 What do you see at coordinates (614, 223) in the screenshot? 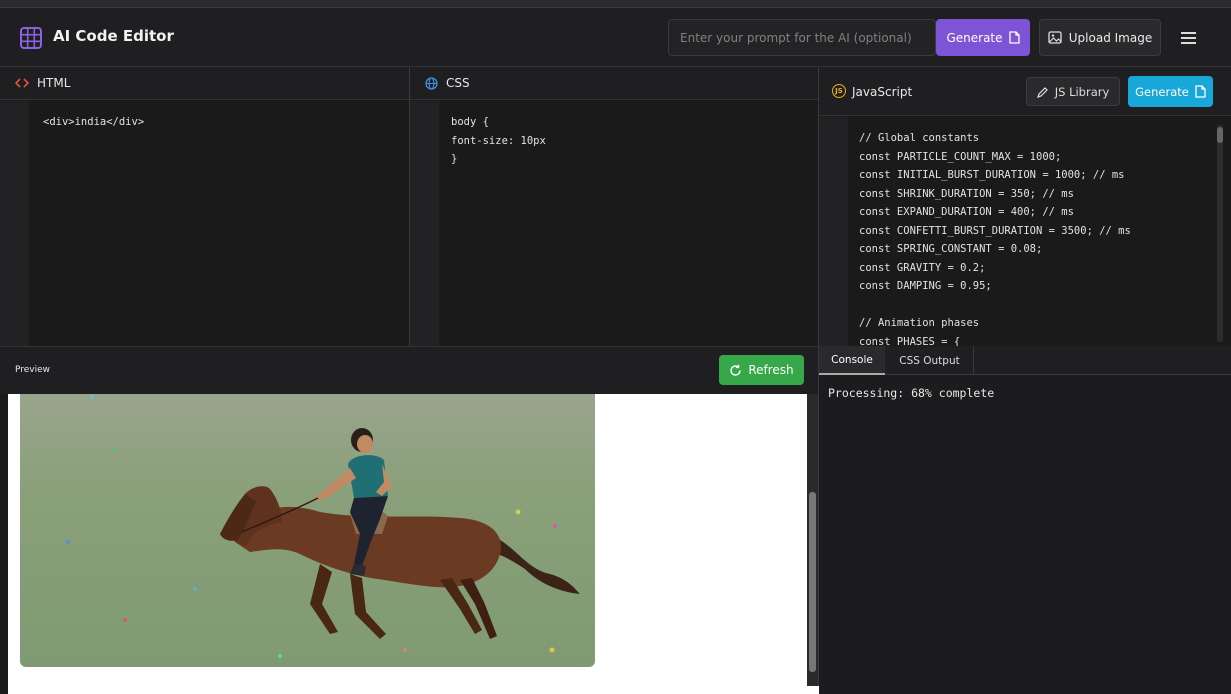
I see `css-editor: body { font-size: 10px }` at bounding box center [614, 223].